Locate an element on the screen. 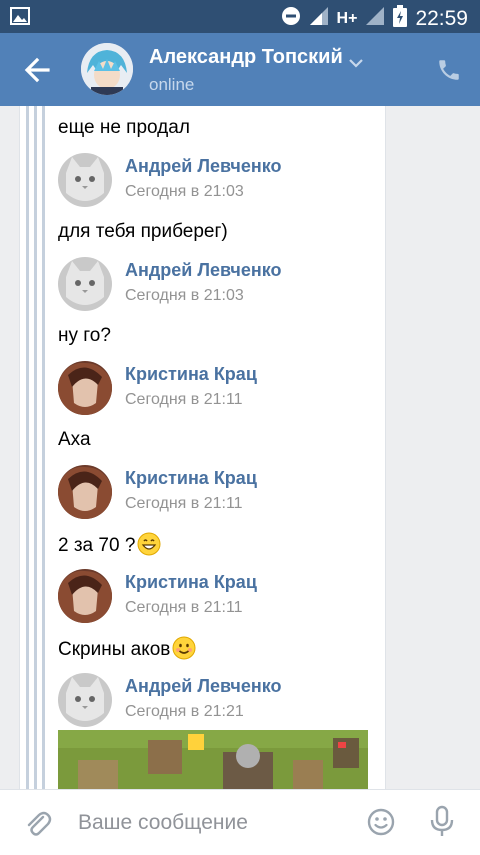 The height and width of the screenshot is (855, 480). chevron-down-icon is located at coordinates (356, 61).